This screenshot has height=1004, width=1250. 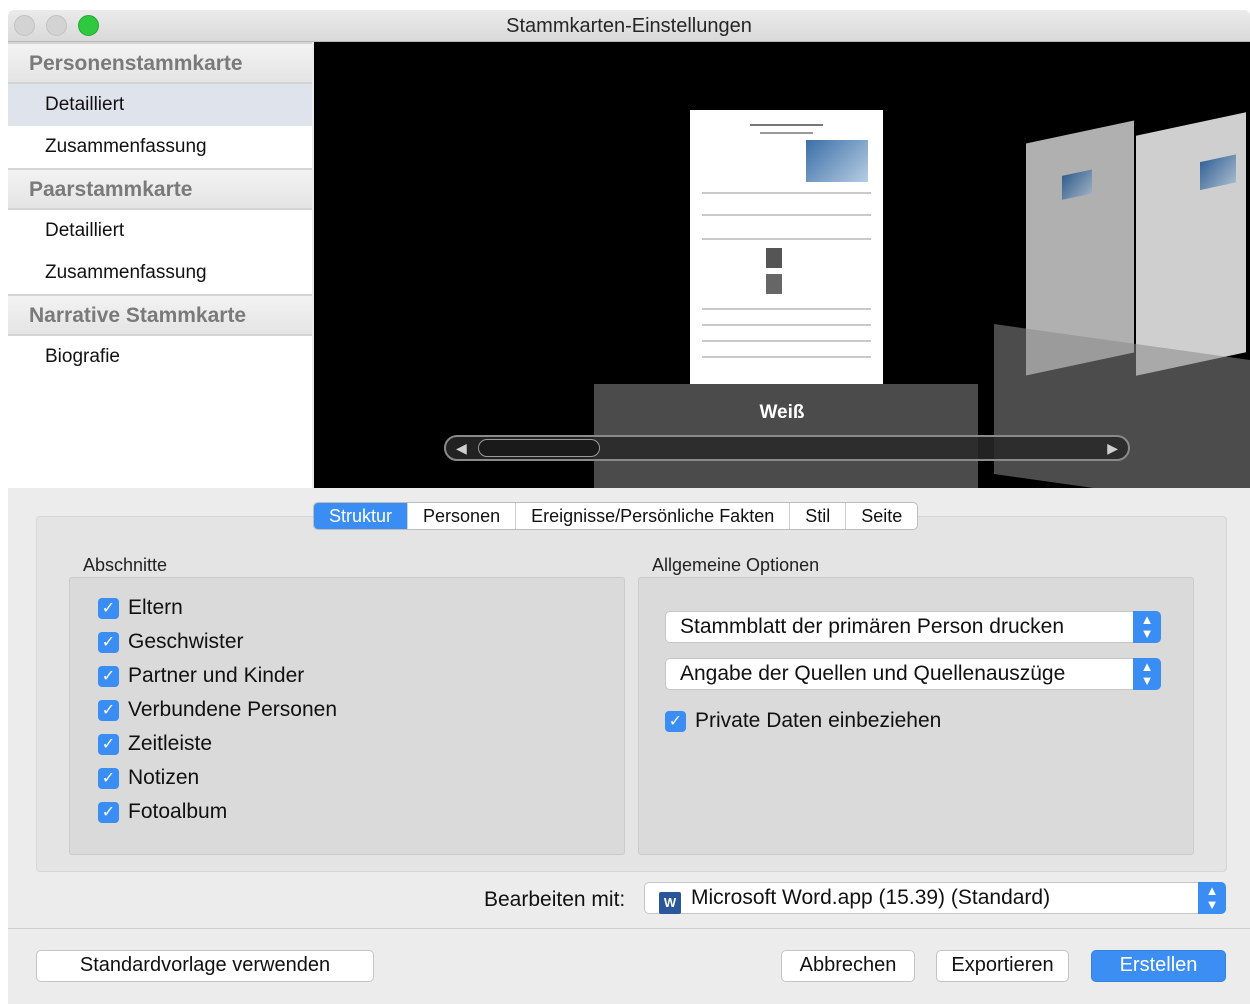 What do you see at coordinates (155, 607) in the screenshot?
I see `checkbox-label: Eltern` at bounding box center [155, 607].